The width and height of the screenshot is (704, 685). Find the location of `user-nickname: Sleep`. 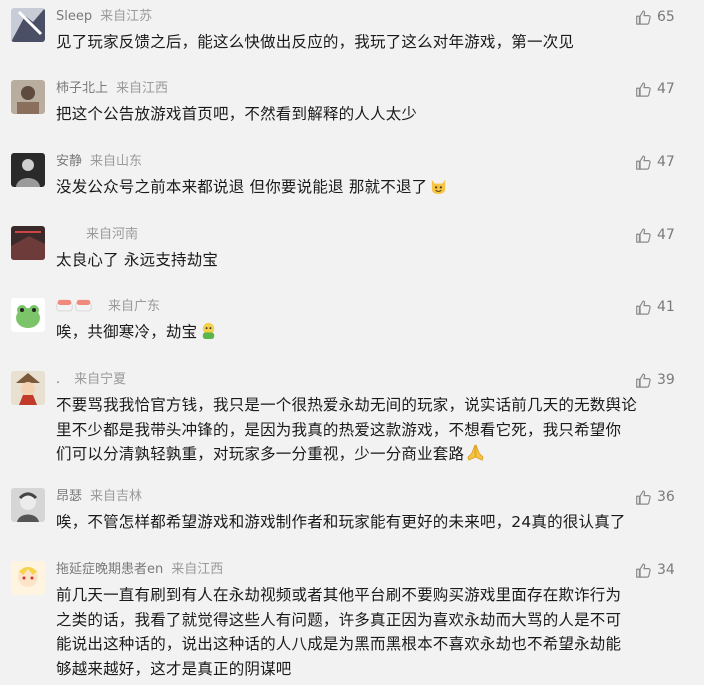

user-nickname: Sleep is located at coordinates (74, 16).